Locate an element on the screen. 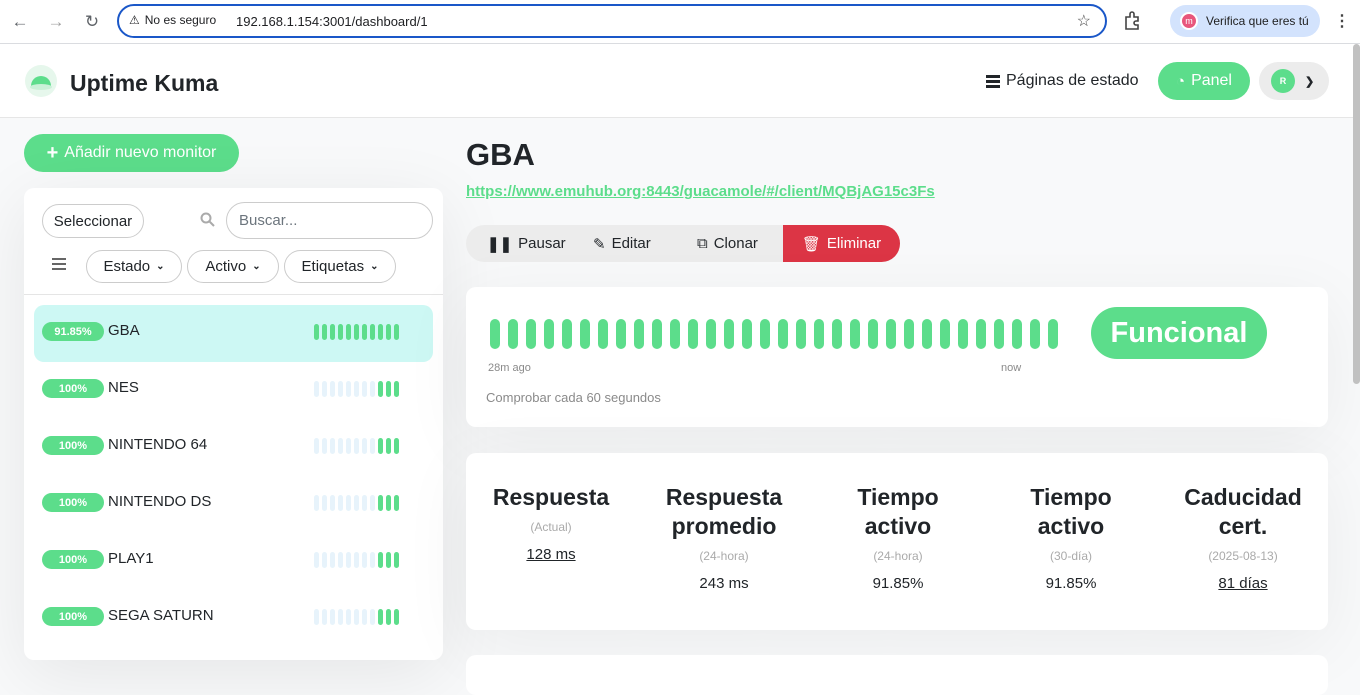 Image resolution: width=1360 pixels, height=695 pixels. extensions-icon is located at coordinates (1133, 21).